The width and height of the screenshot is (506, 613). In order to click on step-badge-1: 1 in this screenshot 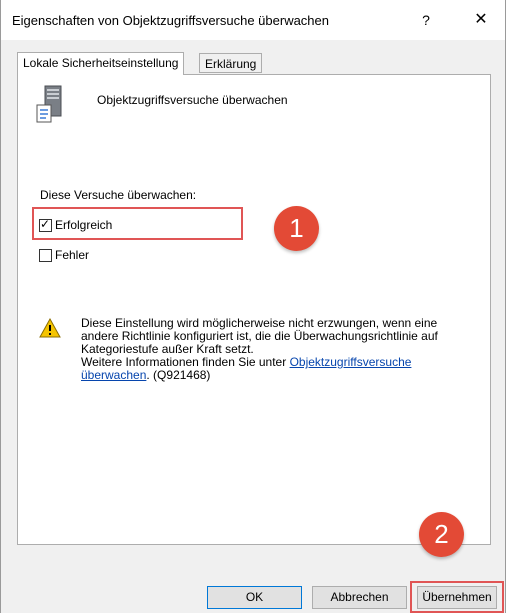, I will do `click(296, 228)`.